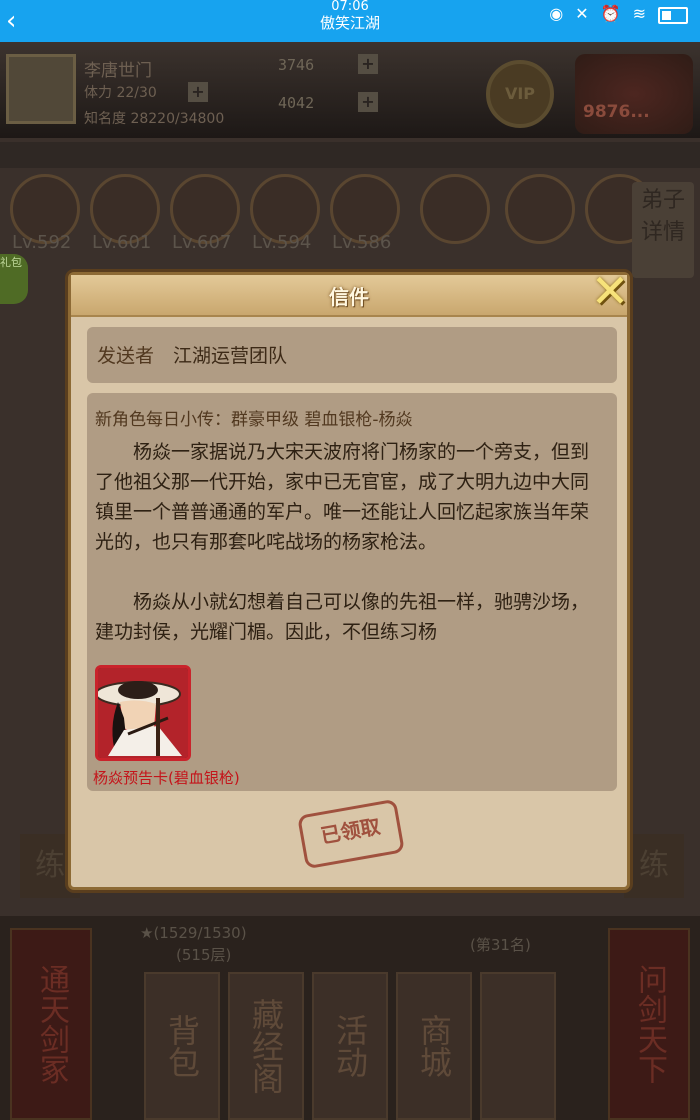 The image size is (700, 1120). Describe the element at coordinates (518, 1046) in the screenshot. I see `menu-button` at that location.